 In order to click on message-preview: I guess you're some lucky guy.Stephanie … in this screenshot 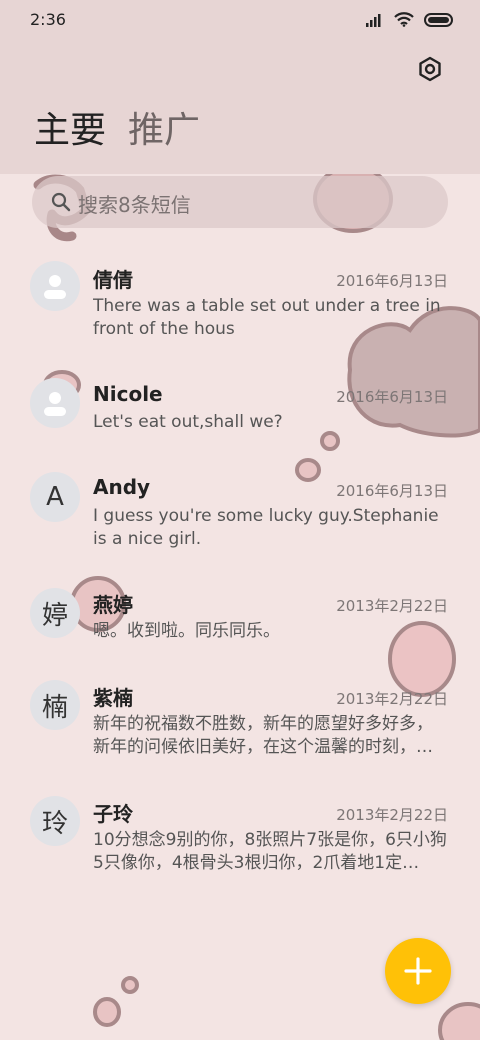, I will do `click(266, 527)`.